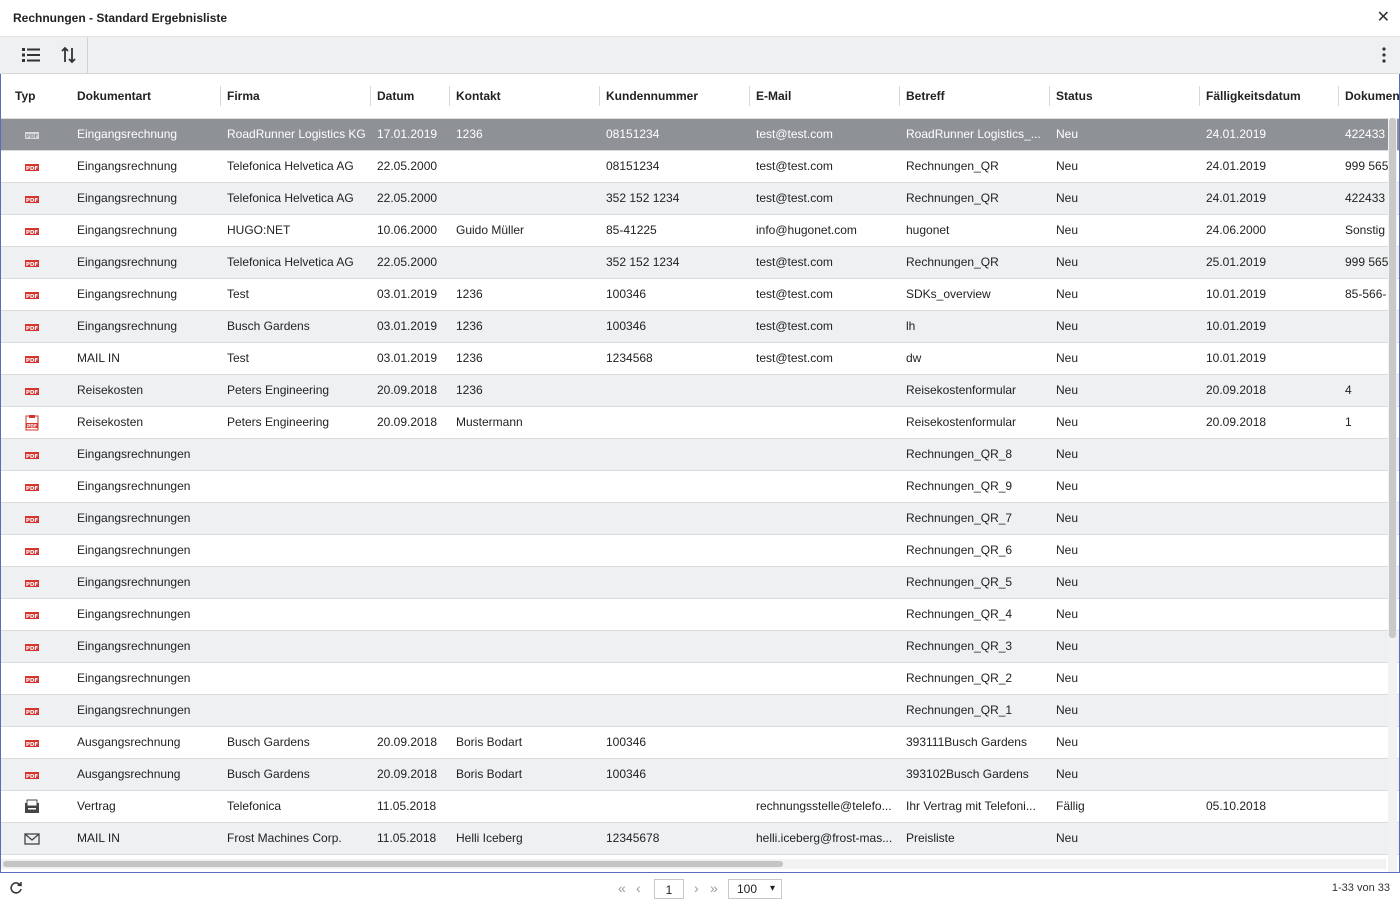 The height and width of the screenshot is (904, 1400). Describe the element at coordinates (714, 888) in the screenshot. I see `last-page-button: »` at that location.